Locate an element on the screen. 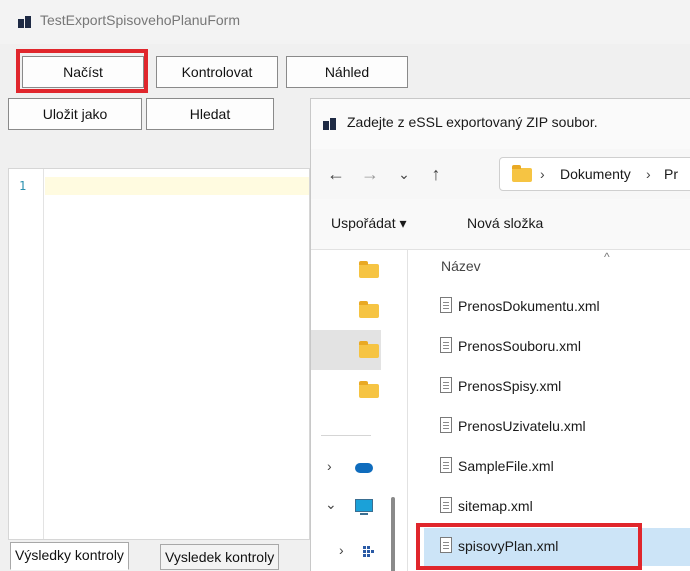 The image size is (690, 571). nav-divider is located at coordinates (346, 435).